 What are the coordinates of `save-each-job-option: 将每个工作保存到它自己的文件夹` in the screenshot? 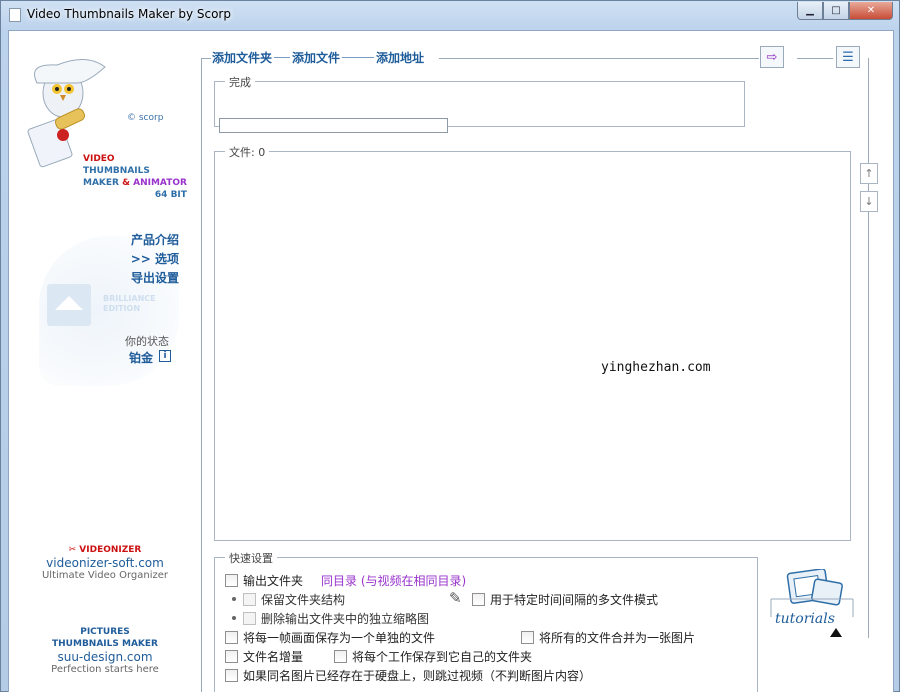 It's located at (433, 656).